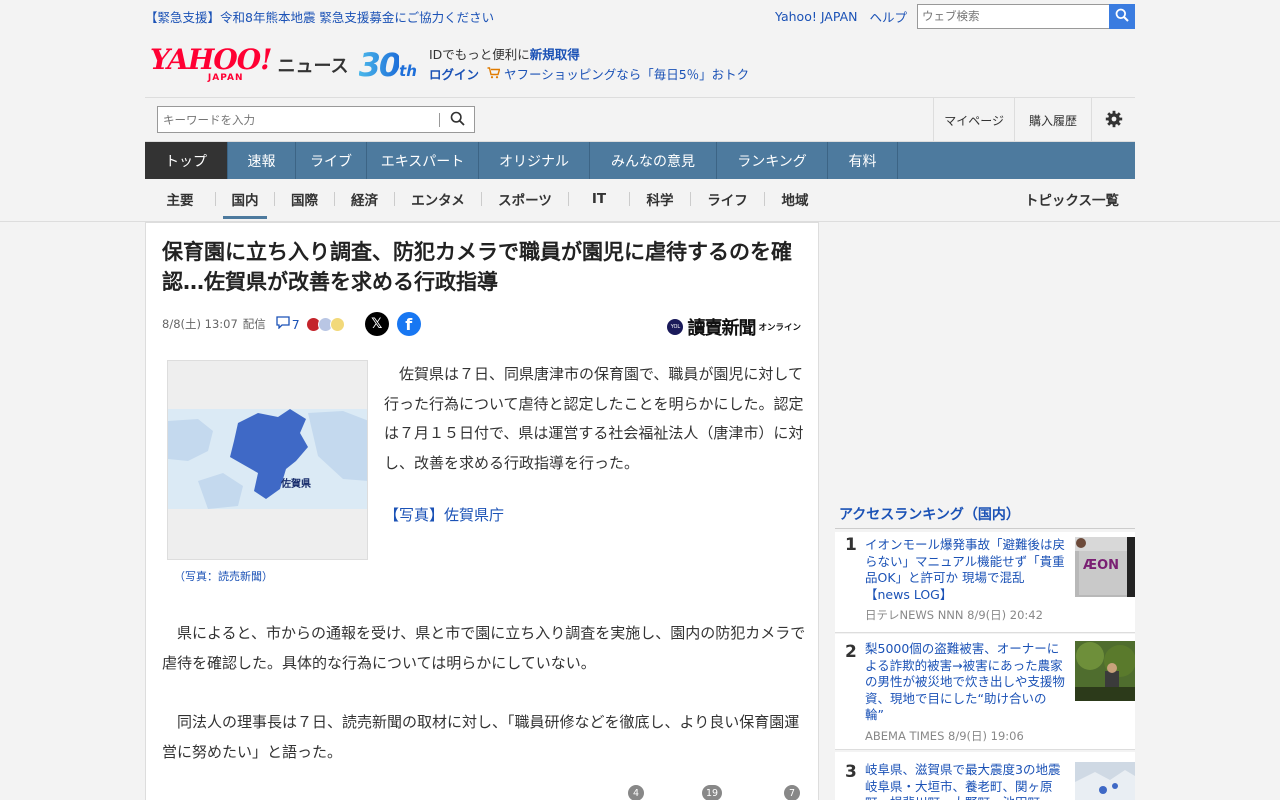 This screenshot has width=1280, height=800. I want to click on rank-number: 2, so click(851, 652).